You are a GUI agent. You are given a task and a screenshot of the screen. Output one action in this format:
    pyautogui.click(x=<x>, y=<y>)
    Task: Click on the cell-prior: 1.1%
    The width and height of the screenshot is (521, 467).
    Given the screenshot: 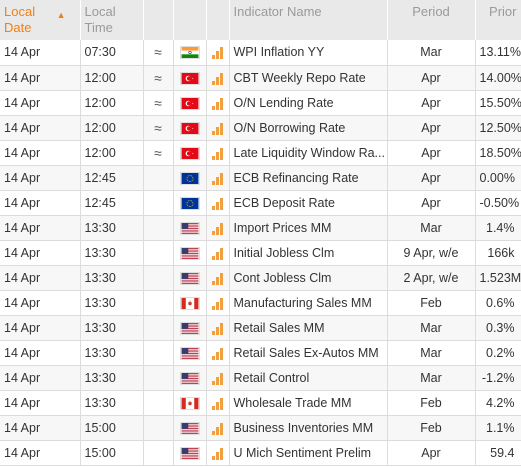 What is the action you would take?
    pyautogui.click(x=498, y=428)
    